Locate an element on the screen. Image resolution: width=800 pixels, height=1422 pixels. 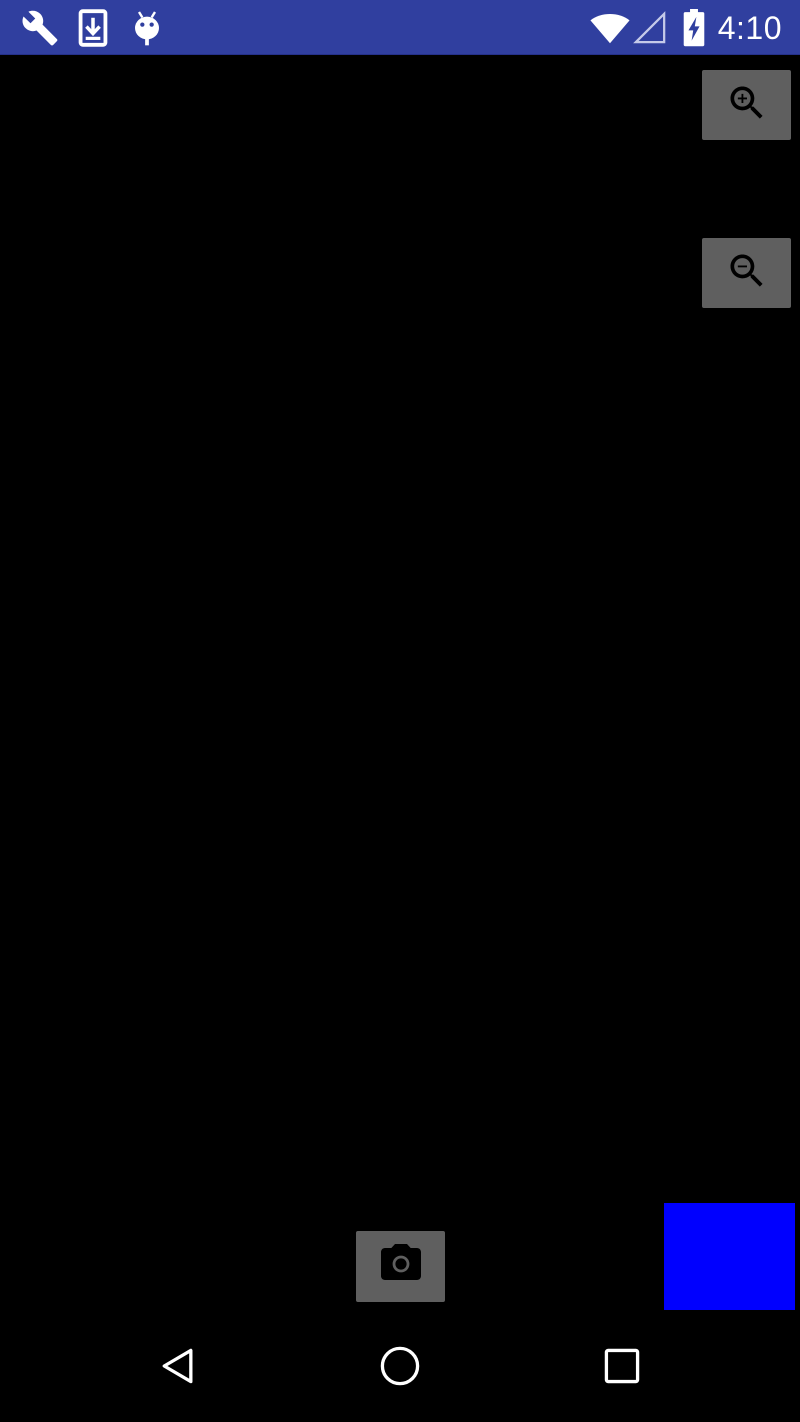
battery-charging-icon is located at coordinates (694, 28).